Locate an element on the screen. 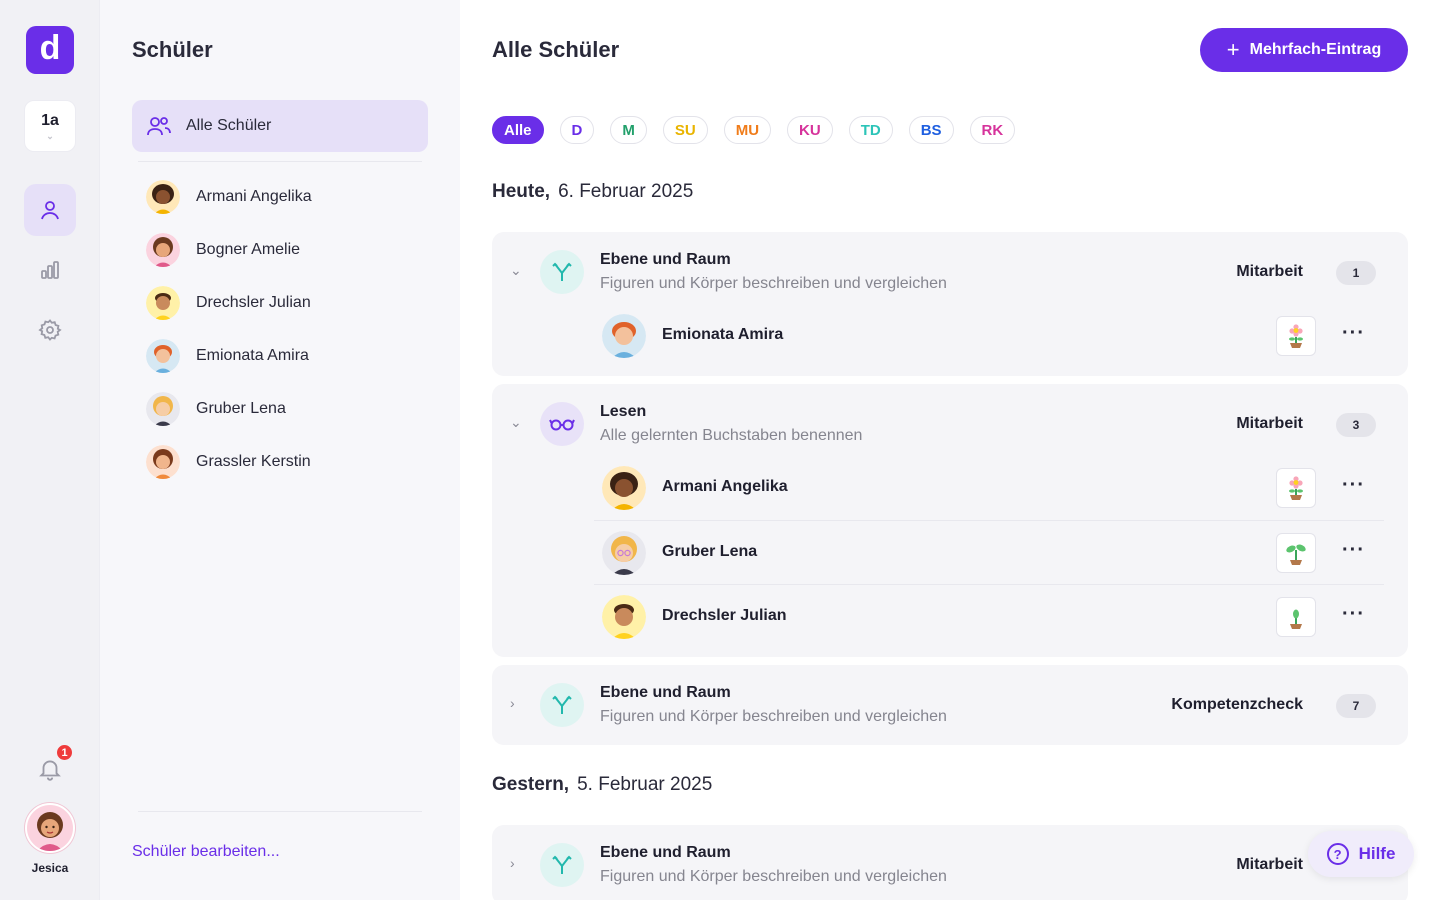  student-item: Bogner Amelie is located at coordinates (223, 250).